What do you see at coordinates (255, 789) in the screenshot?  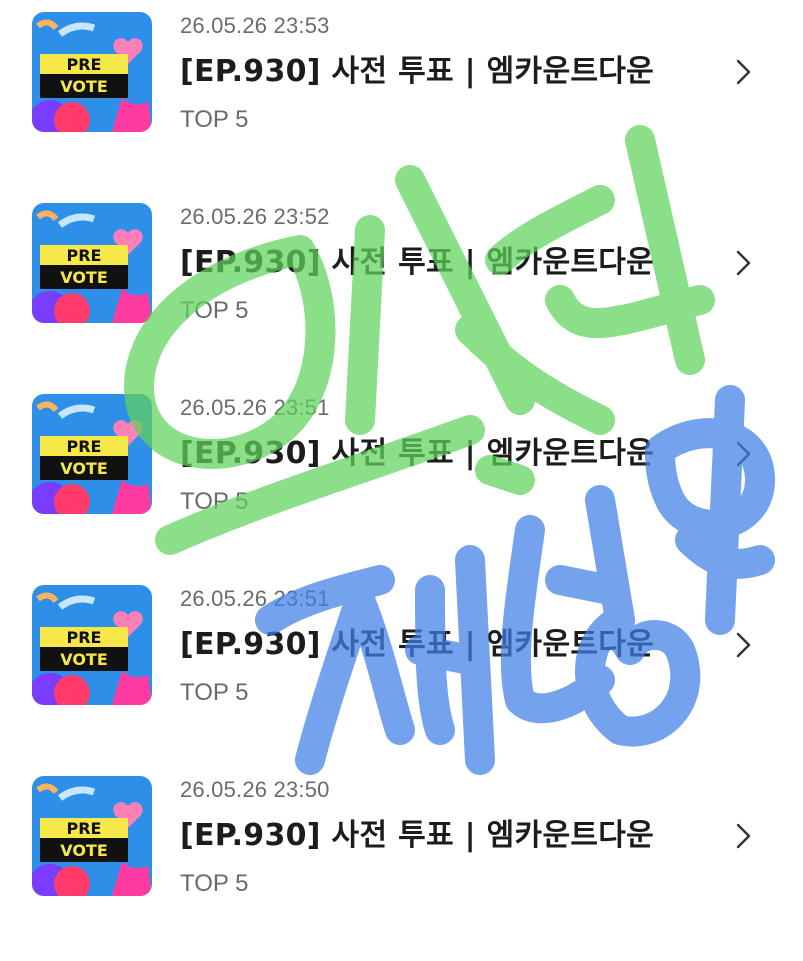 I see `vote-timestamp: 26.05.26 23:50` at bounding box center [255, 789].